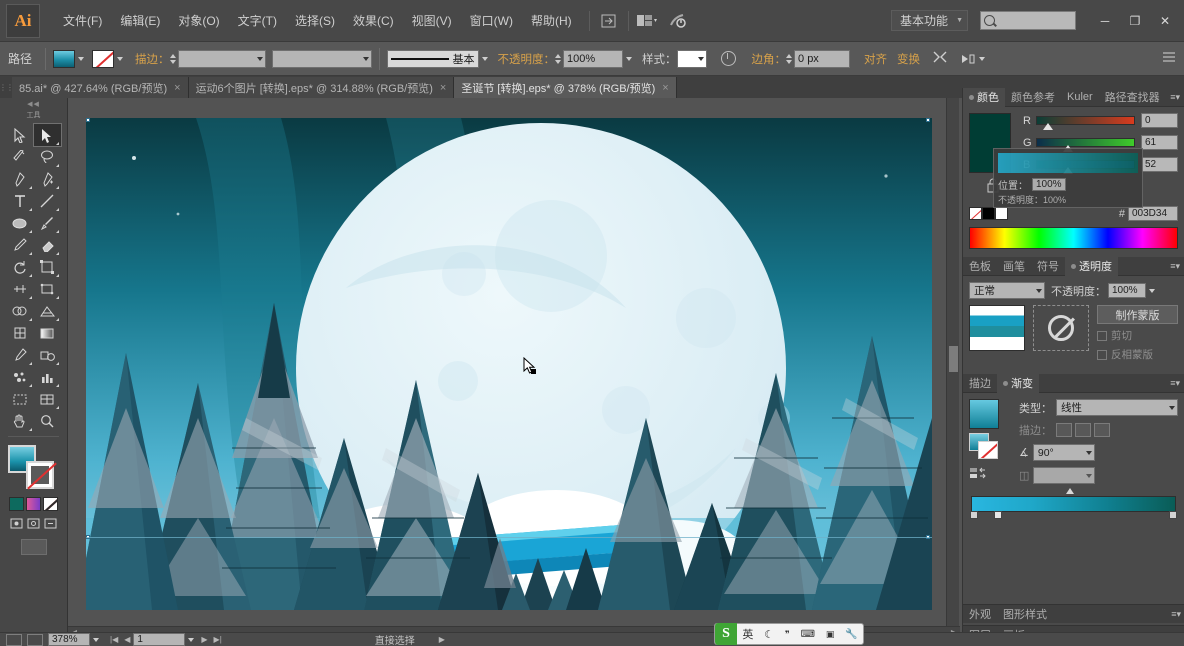 This screenshot has width=1184, height=646. Describe the element at coordinates (1048, 126) in the screenshot. I see `slider-knob` at that location.